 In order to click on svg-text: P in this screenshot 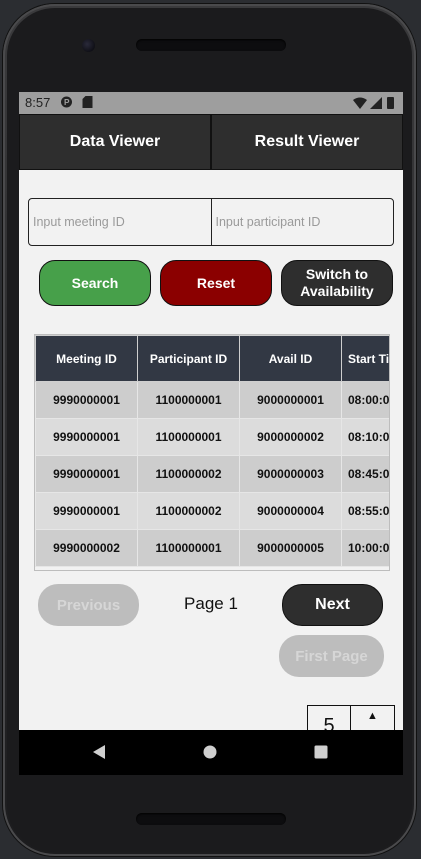, I will do `click(67, 102)`.